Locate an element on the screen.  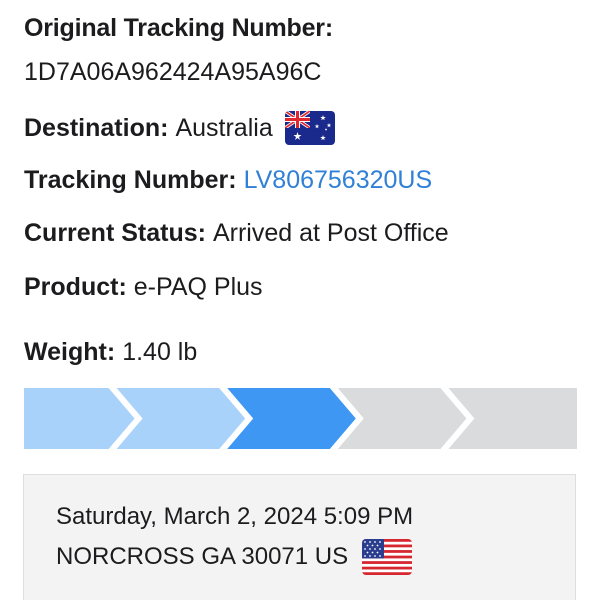
original-tracking-title: Original Tracking Number: is located at coordinates (178, 28).